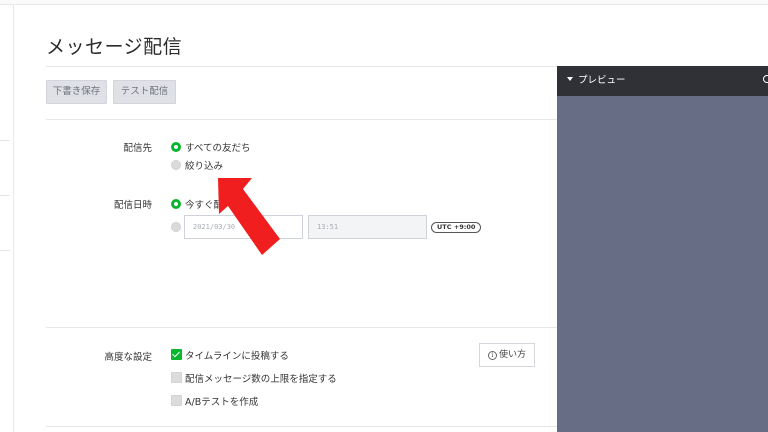 The height and width of the screenshot is (432, 768). Describe the element at coordinates (176, 354) in the screenshot. I see `post-timeline-checkbox` at that location.